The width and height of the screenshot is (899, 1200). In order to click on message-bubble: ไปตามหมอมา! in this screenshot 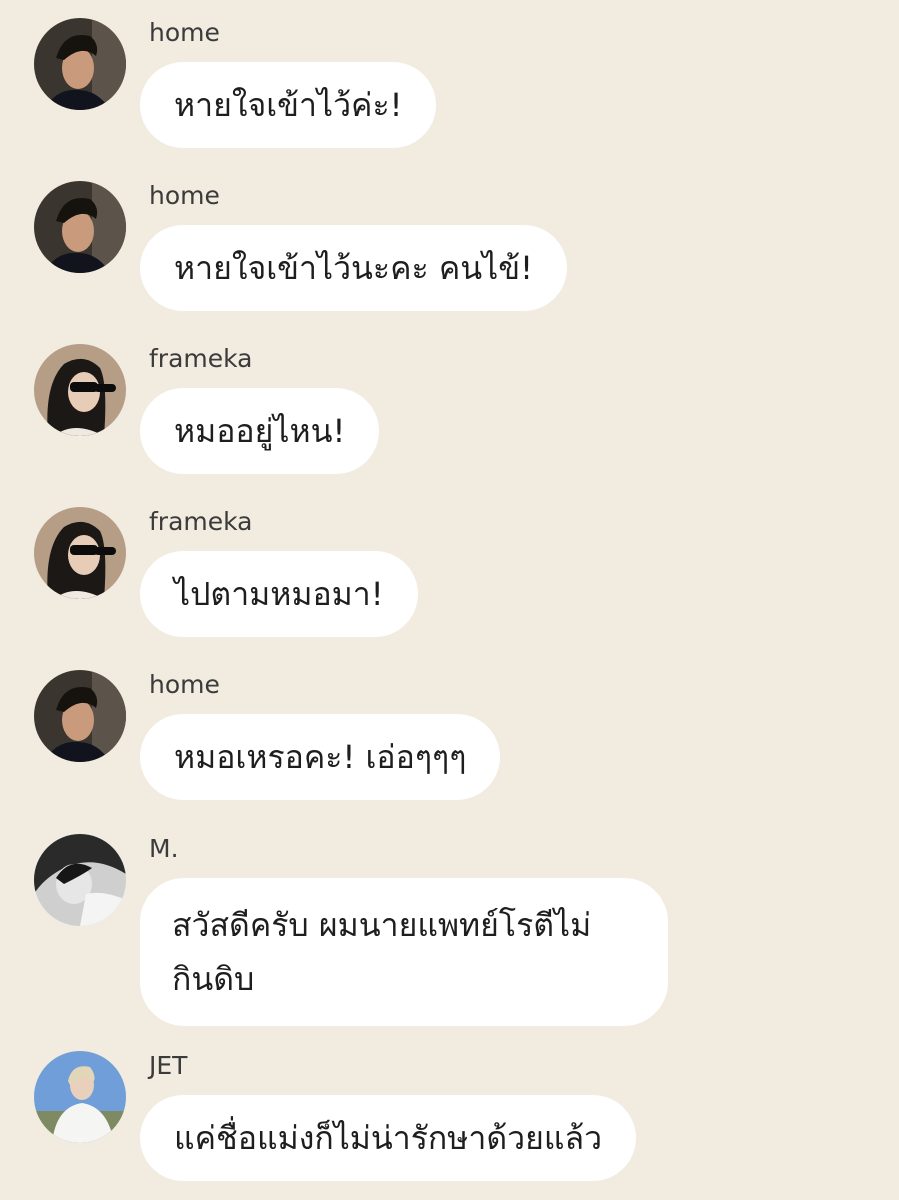, I will do `click(279, 594)`.